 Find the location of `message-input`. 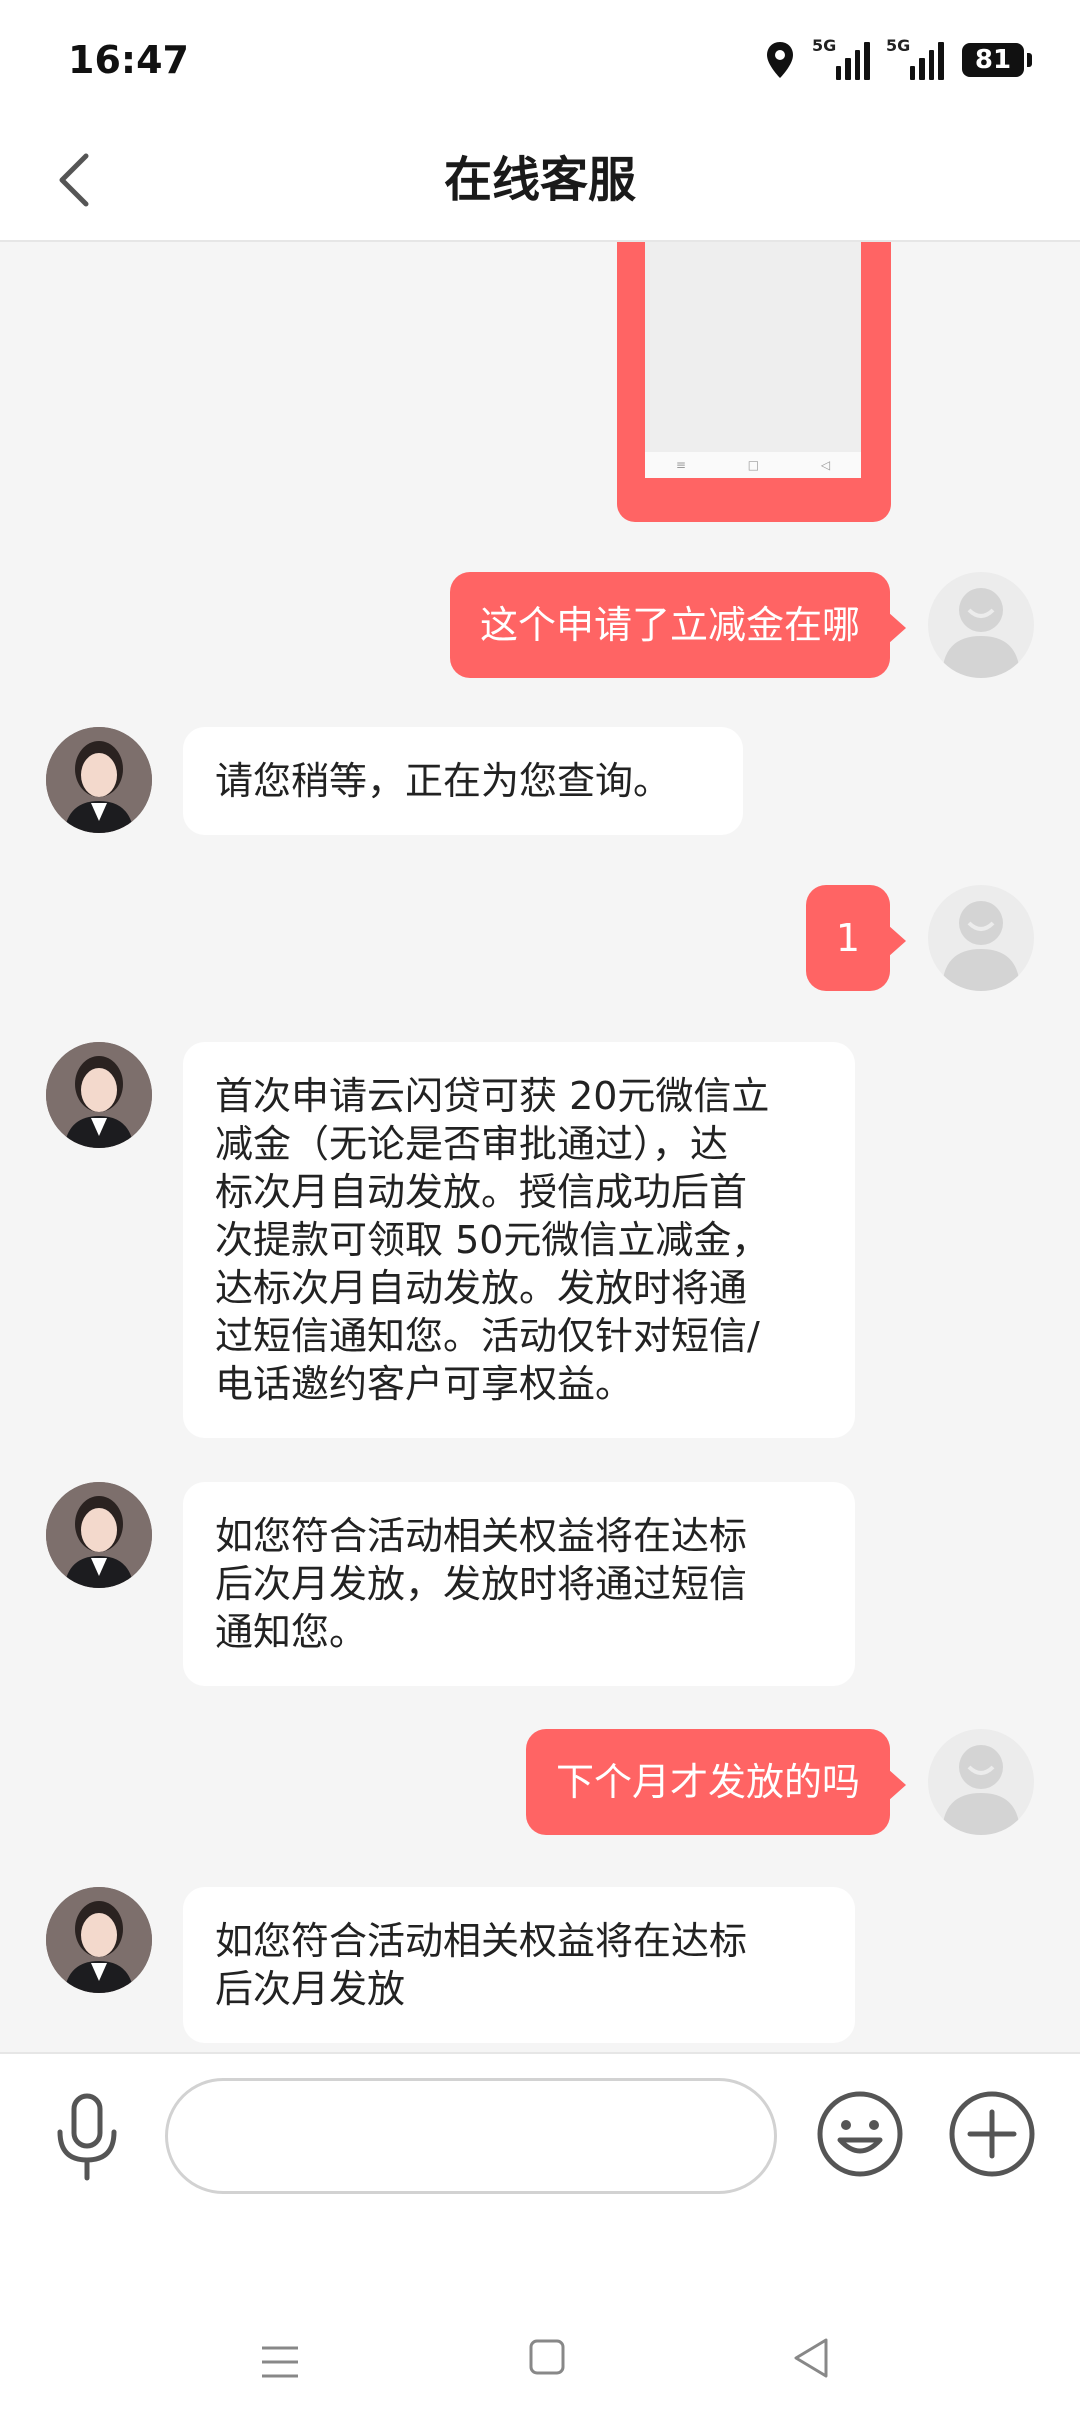

message-input is located at coordinates (471, 2136).